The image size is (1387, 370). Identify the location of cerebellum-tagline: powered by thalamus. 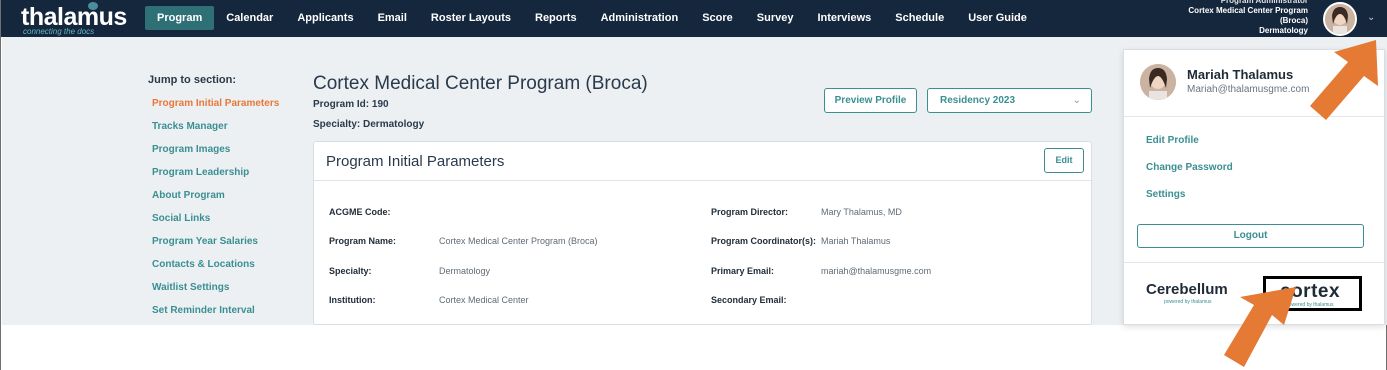
(1188, 302).